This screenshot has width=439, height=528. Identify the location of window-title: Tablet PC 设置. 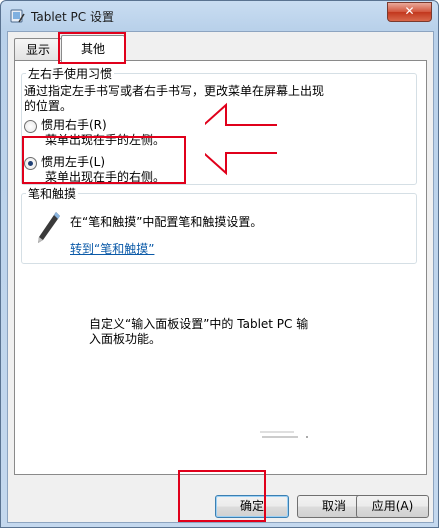
(72, 17).